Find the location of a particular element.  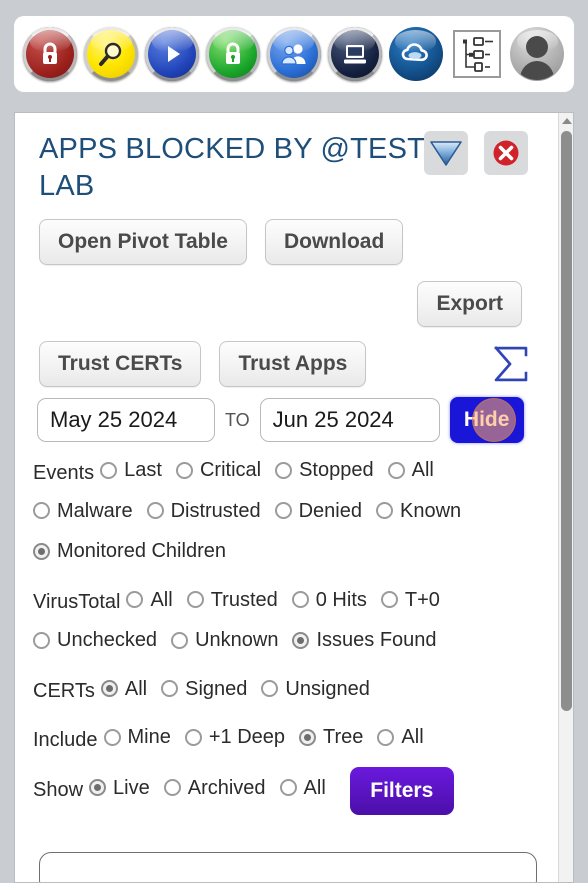

radio-option-virustotal-0-hits: 0 Hits is located at coordinates (329, 600).